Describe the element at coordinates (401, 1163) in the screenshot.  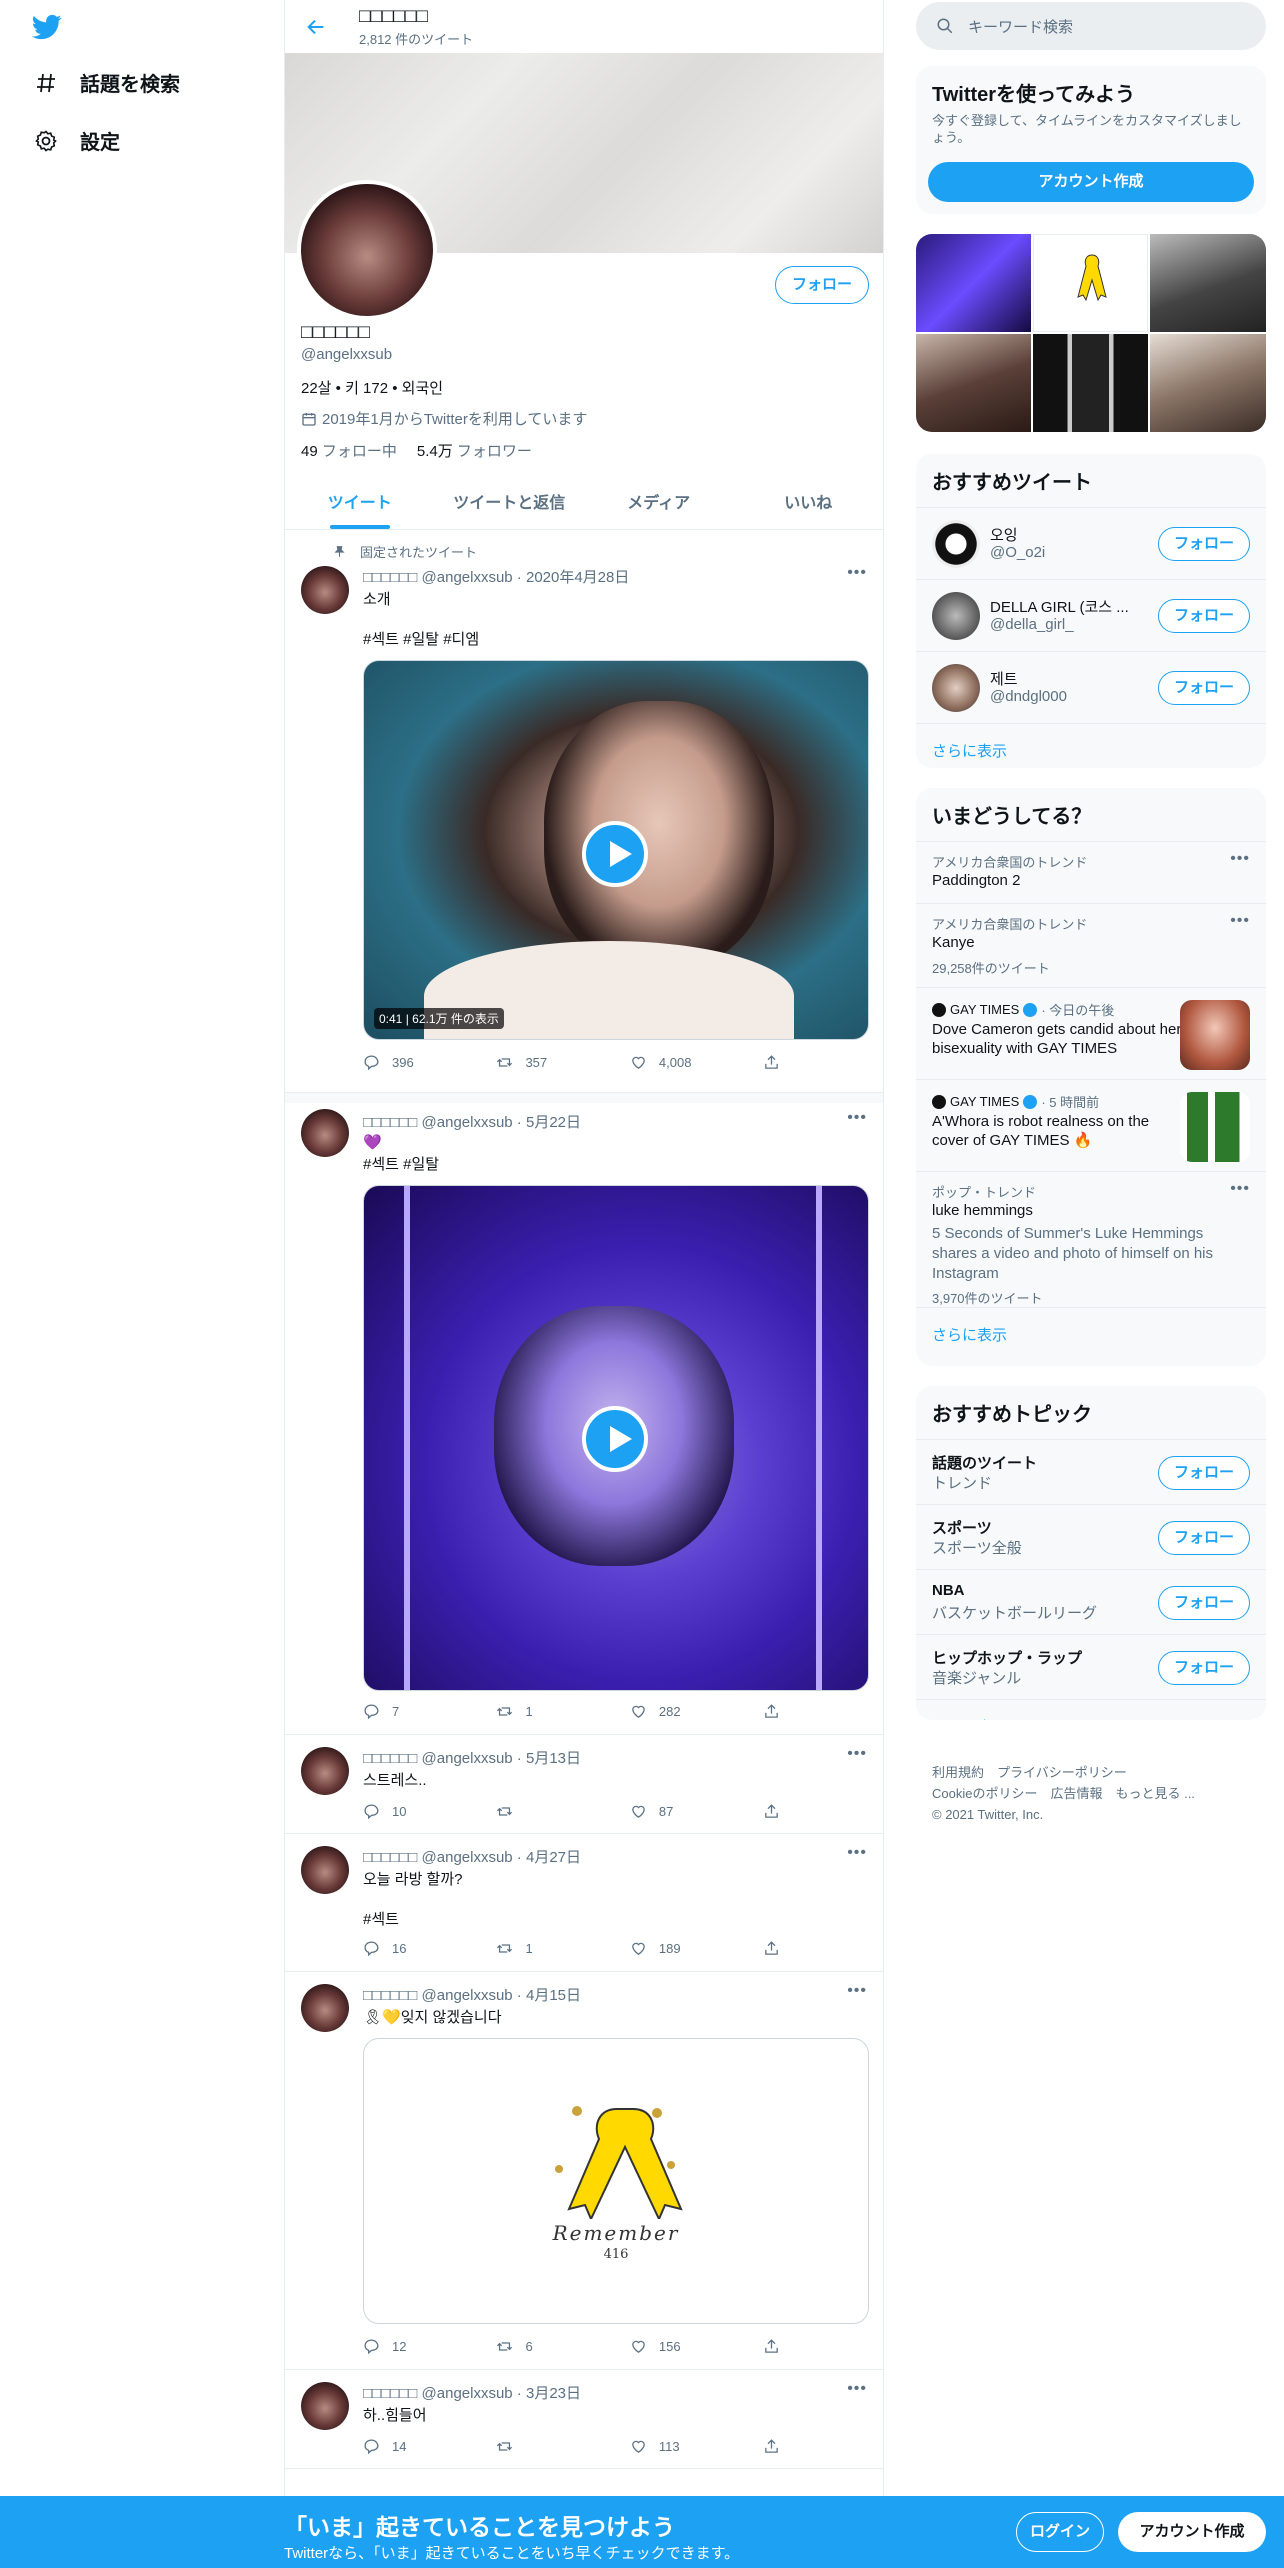
I see `tweet-hashtags: #섹트 #일탈` at that location.